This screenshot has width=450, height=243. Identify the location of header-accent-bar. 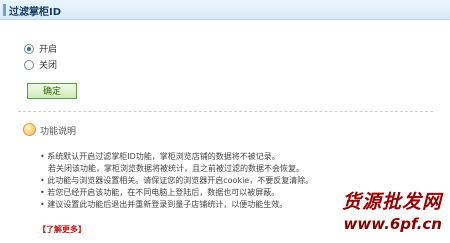
(4, 10).